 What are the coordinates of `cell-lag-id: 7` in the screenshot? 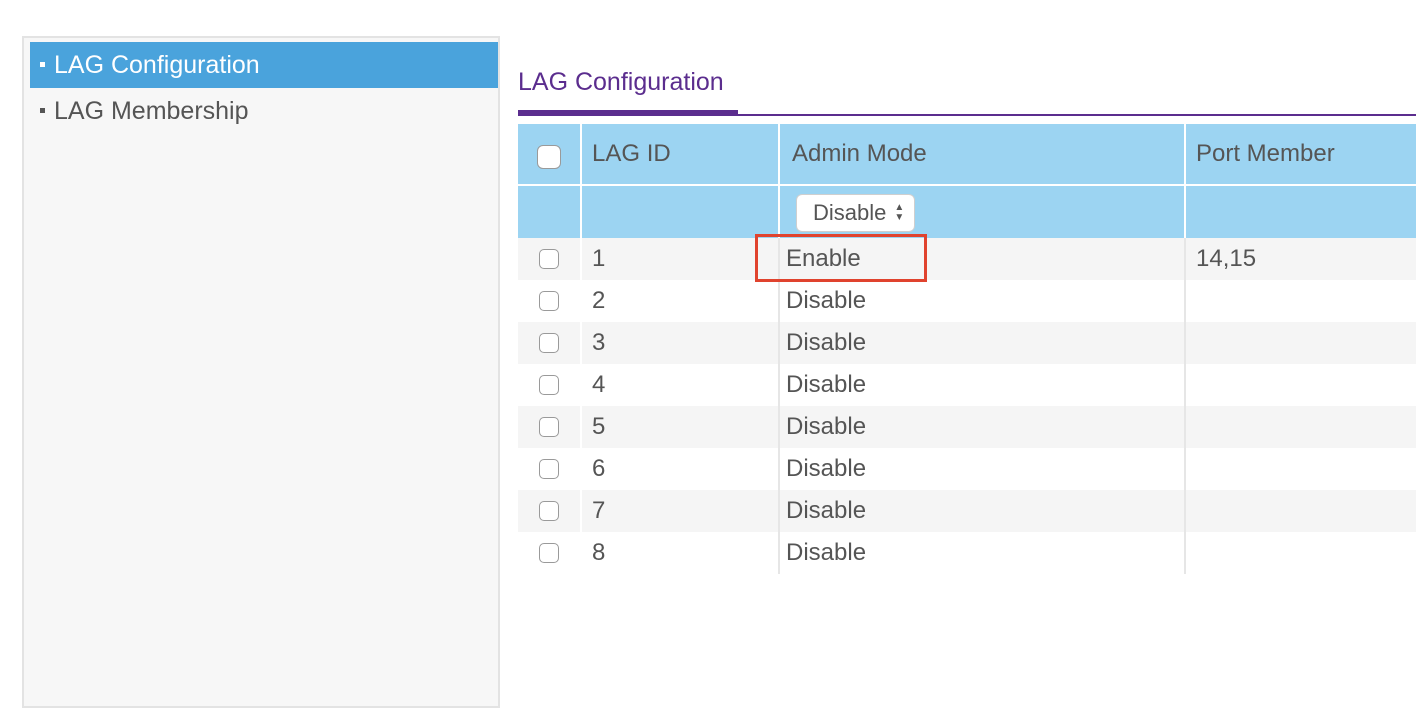 It's located at (679, 511).